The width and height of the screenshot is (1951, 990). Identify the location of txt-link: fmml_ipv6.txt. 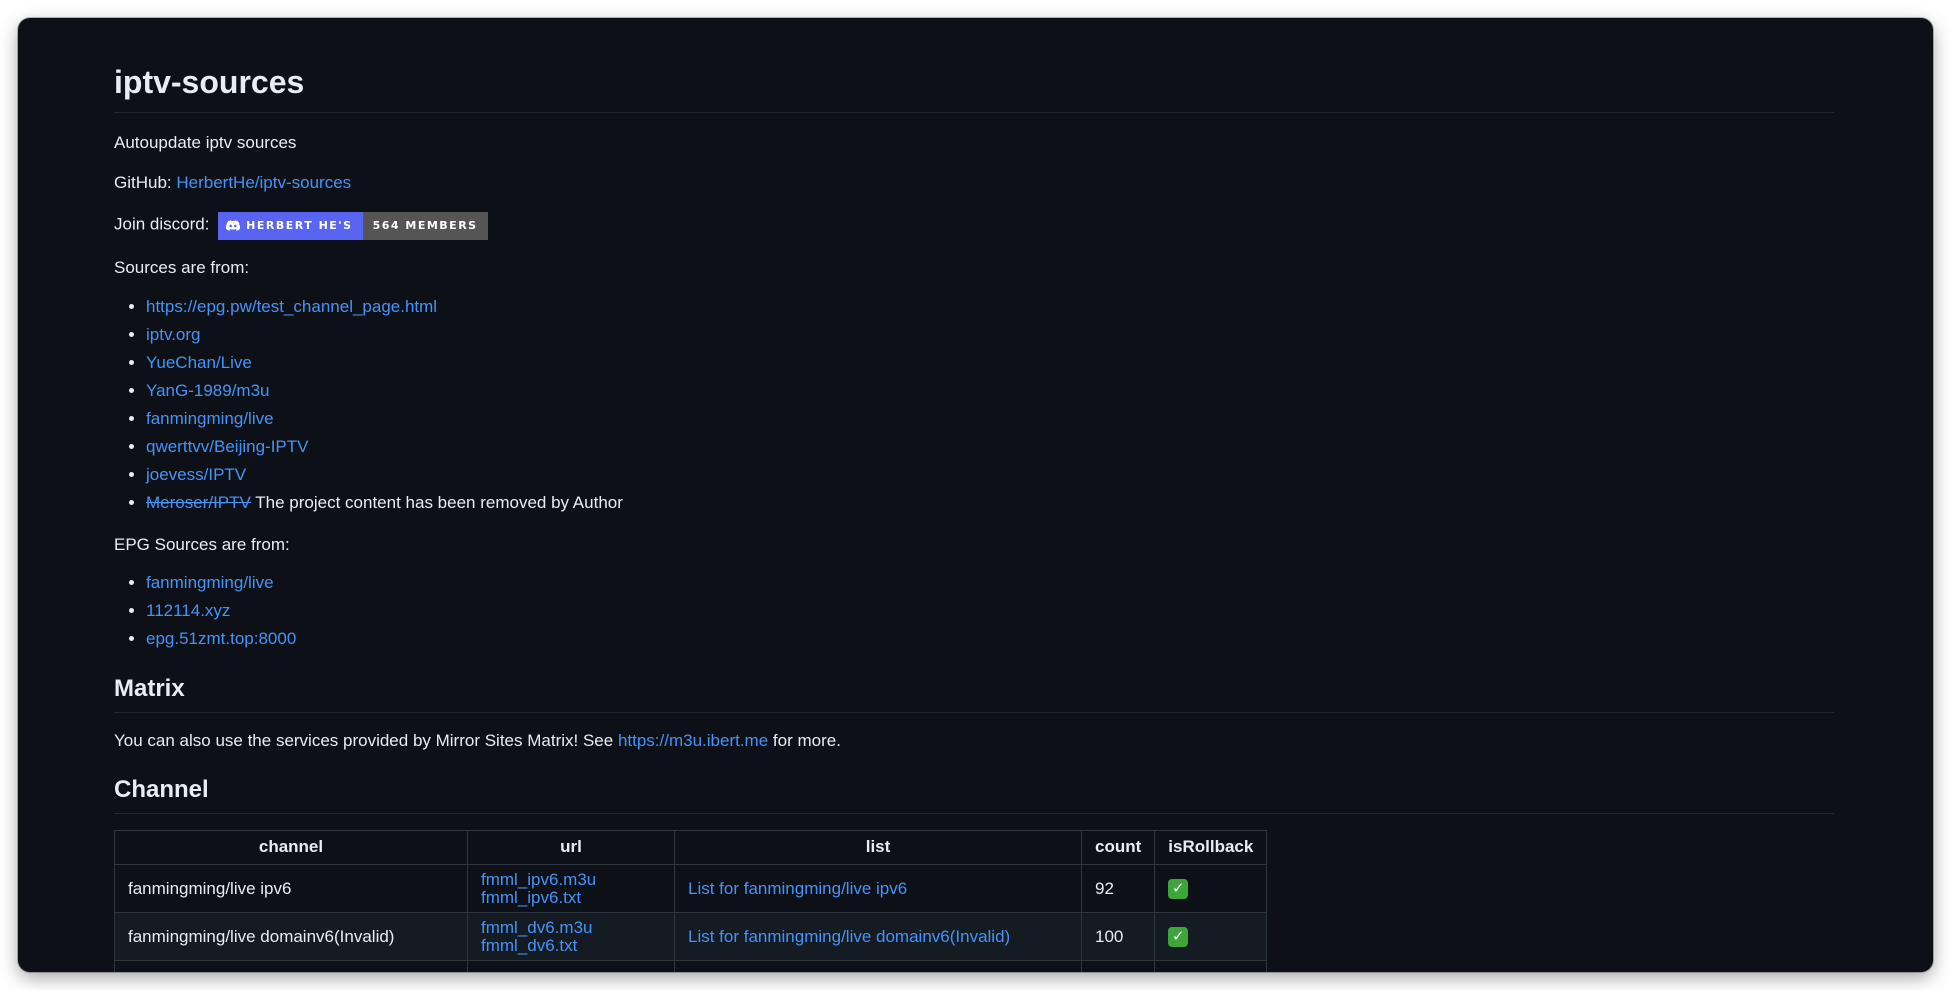
(531, 897).